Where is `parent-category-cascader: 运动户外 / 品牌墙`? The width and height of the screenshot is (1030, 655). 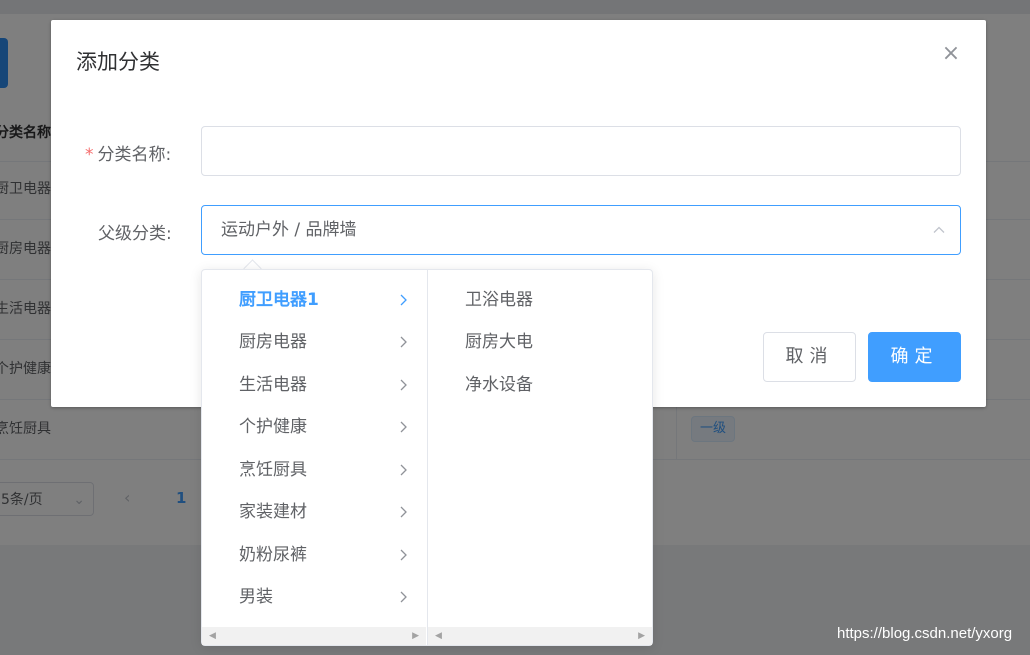 parent-category-cascader: 运动户外 / 品牌墙 is located at coordinates (581, 230).